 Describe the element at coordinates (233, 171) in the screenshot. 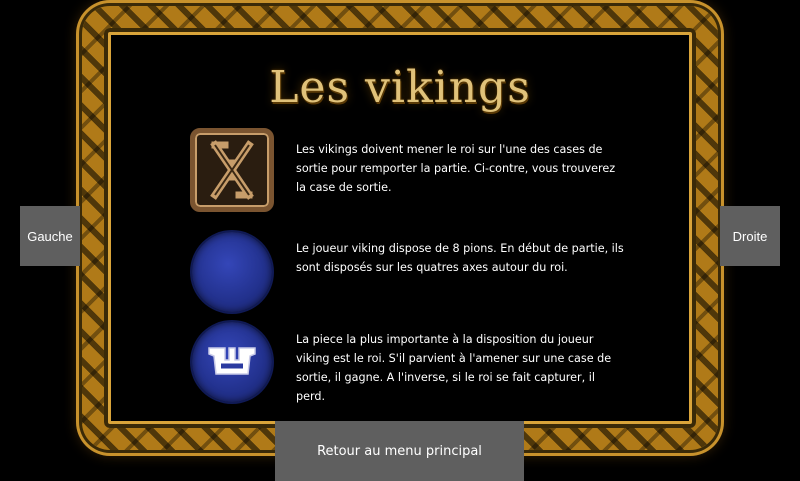

I see `exit-square-icon` at that location.